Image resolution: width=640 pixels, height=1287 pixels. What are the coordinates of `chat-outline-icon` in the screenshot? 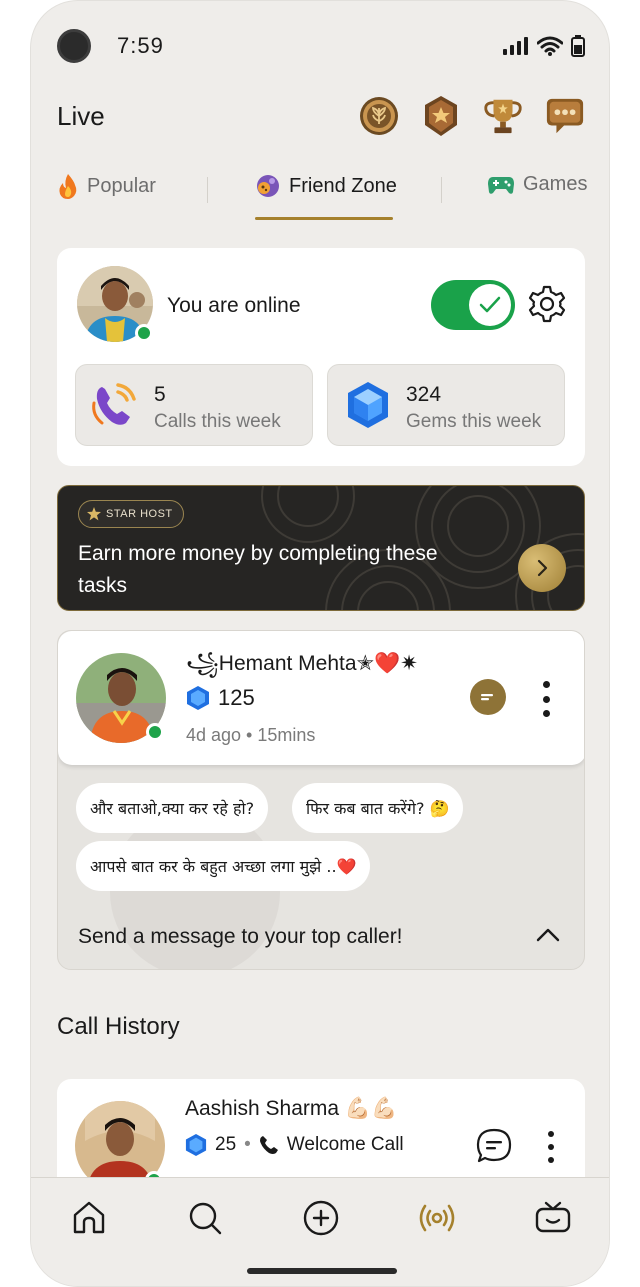 It's located at (494, 1146).